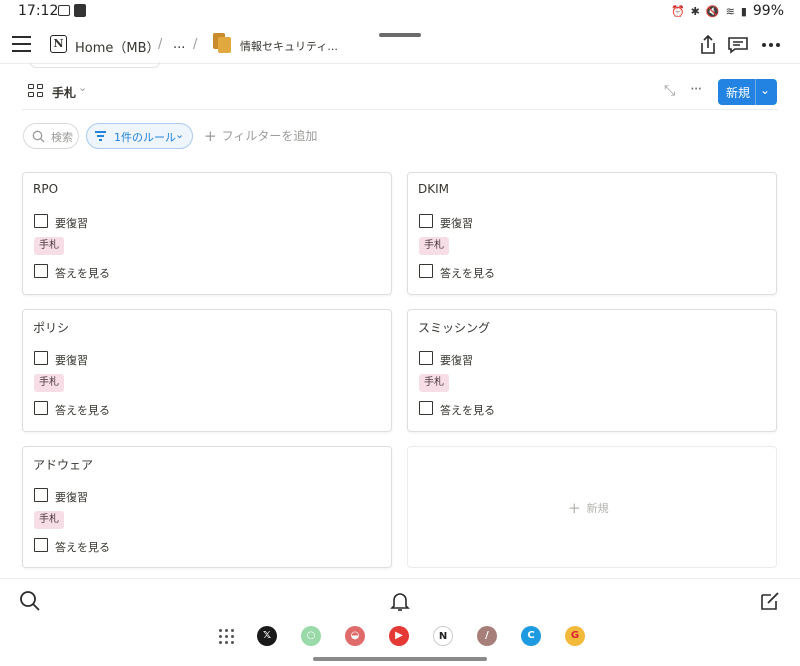 This screenshot has width=800, height=666. I want to click on gallery-view-icon, so click(36, 91).